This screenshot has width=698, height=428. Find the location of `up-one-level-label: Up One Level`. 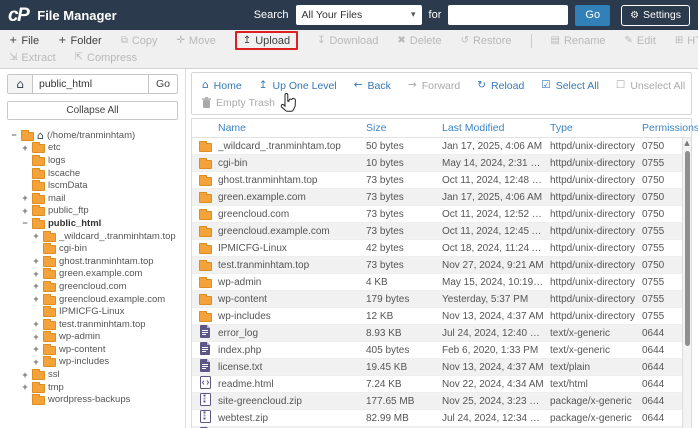

up-one-level-label: Up One Level is located at coordinates (304, 85).